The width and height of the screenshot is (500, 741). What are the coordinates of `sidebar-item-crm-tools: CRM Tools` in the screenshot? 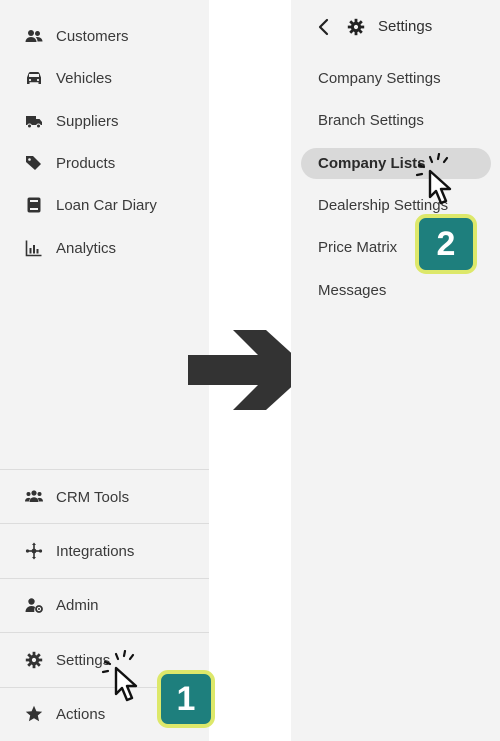 It's located at (104, 497).